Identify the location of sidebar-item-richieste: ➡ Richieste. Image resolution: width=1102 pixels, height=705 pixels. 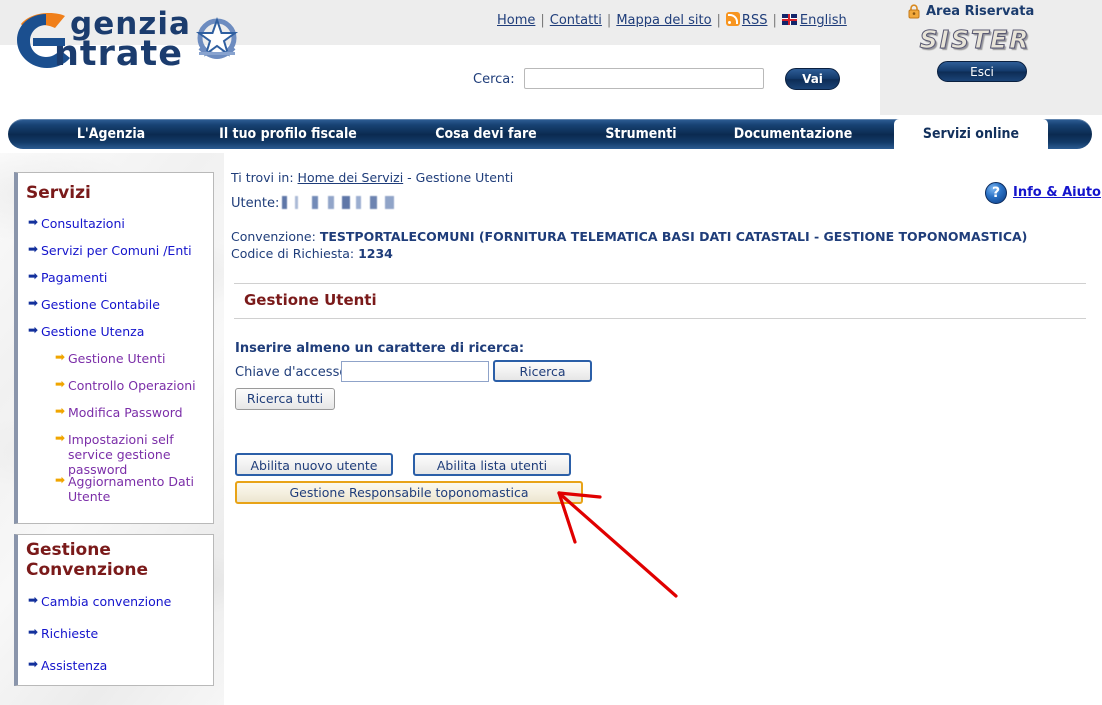
(63, 633).